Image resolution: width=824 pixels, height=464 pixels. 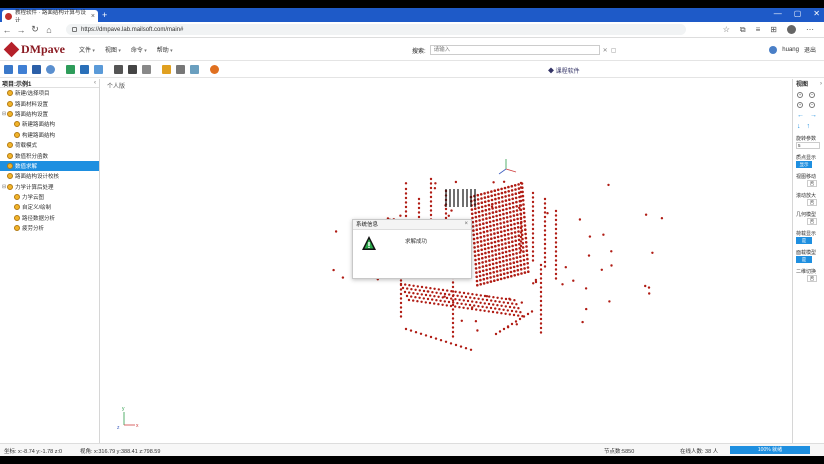 What do you see at coordinates (799, 126) in the screenshot?
I see `pan-down-icon: ↓` at bounding box center [799, 126].